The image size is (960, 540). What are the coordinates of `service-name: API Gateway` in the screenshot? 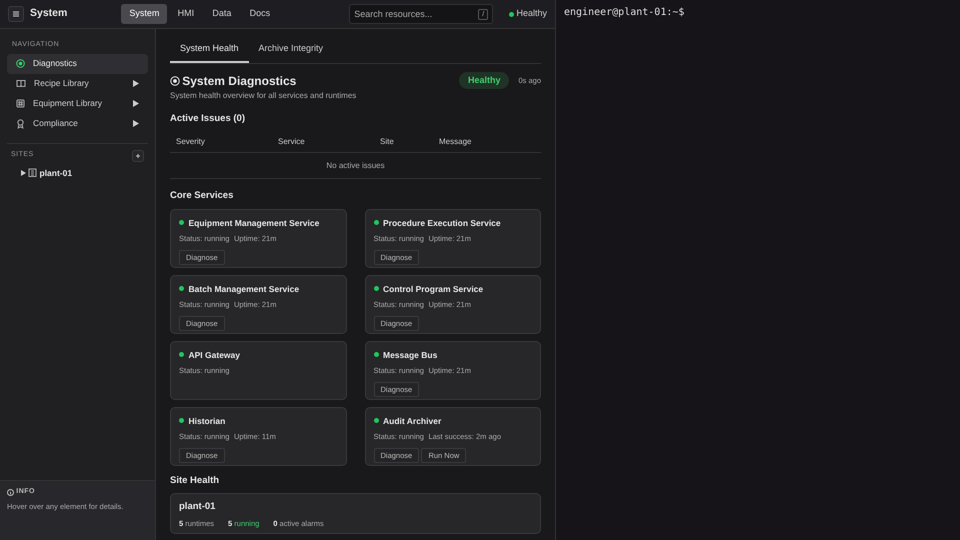 It's located at (214, 355).